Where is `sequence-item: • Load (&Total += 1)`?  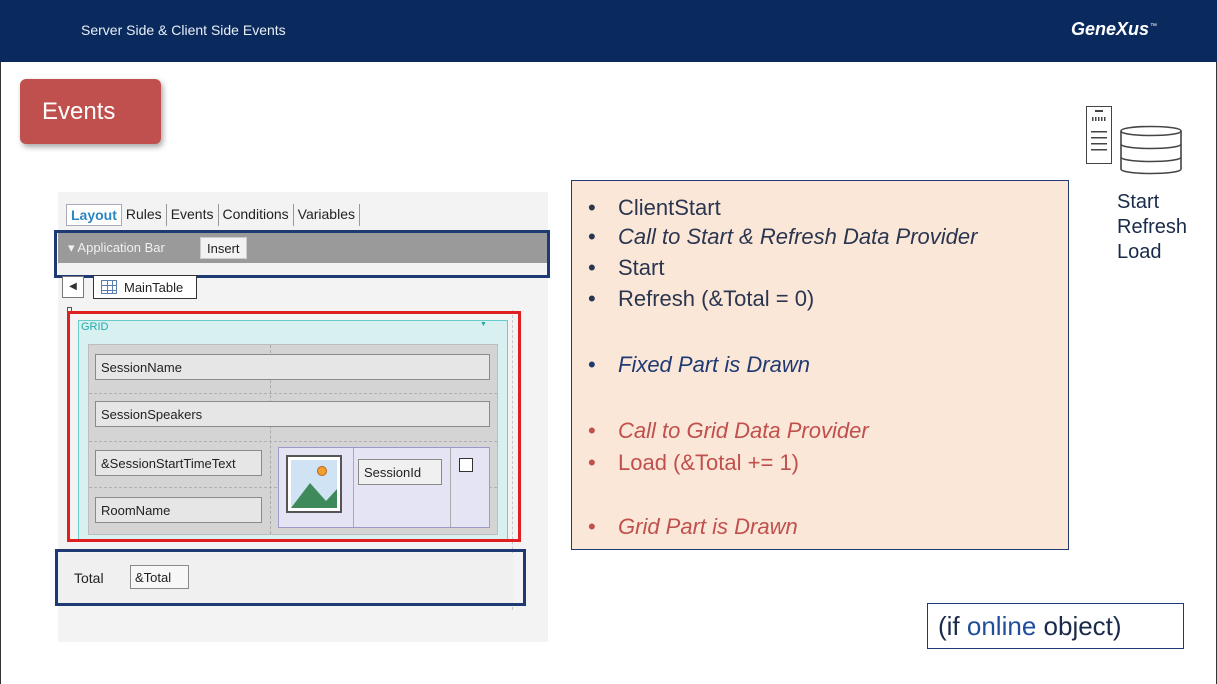 sequence-item: • Load (&Total += 1) is located at coordinates (693, 463).